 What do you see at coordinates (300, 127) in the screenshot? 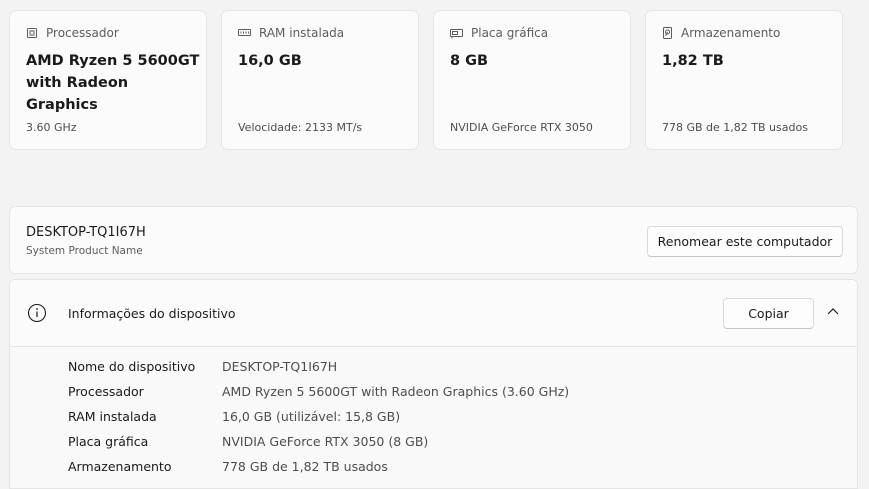
I see `card-subtext: Velocidade: 2133 MT/s` at bounding box center [300, 127].